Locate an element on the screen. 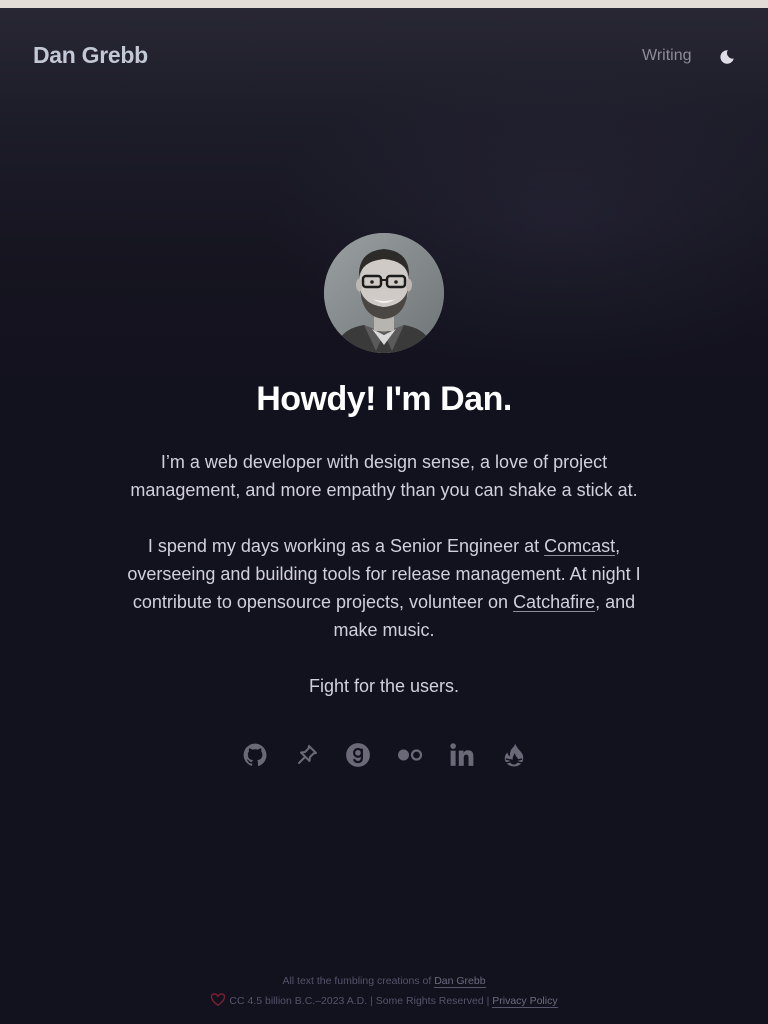 The image size is (768, 1024). pinboard-link is located at coordinates (307, 755).